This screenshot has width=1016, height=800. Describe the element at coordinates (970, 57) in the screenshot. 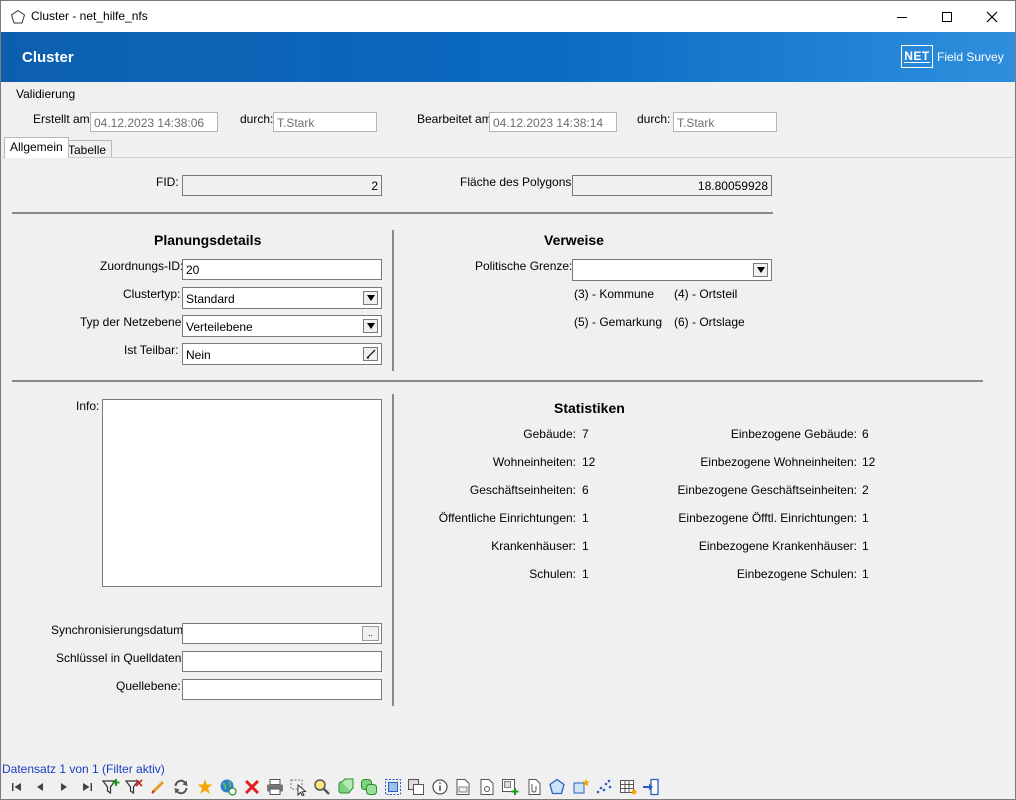

I see `product-name: Field Survey` at that location.